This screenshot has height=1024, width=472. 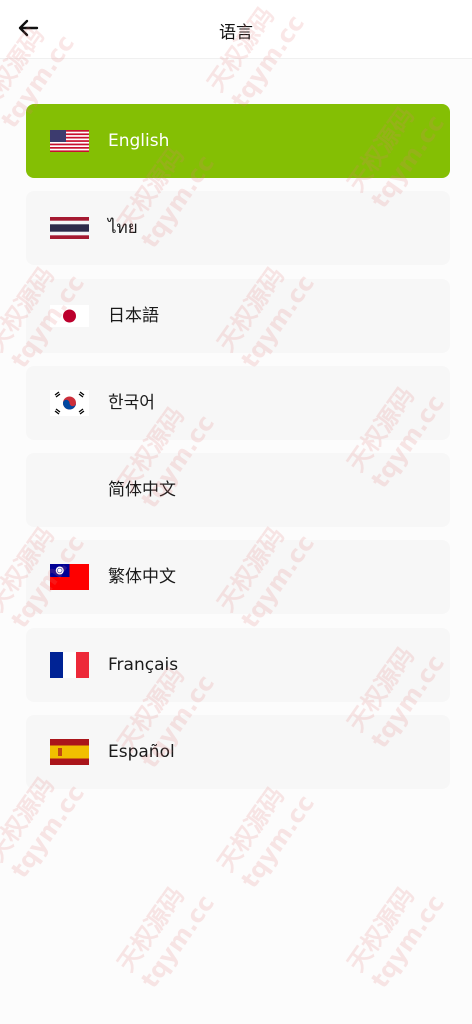 I want to click on language-label: 日本語, so click(x=133, y=315).